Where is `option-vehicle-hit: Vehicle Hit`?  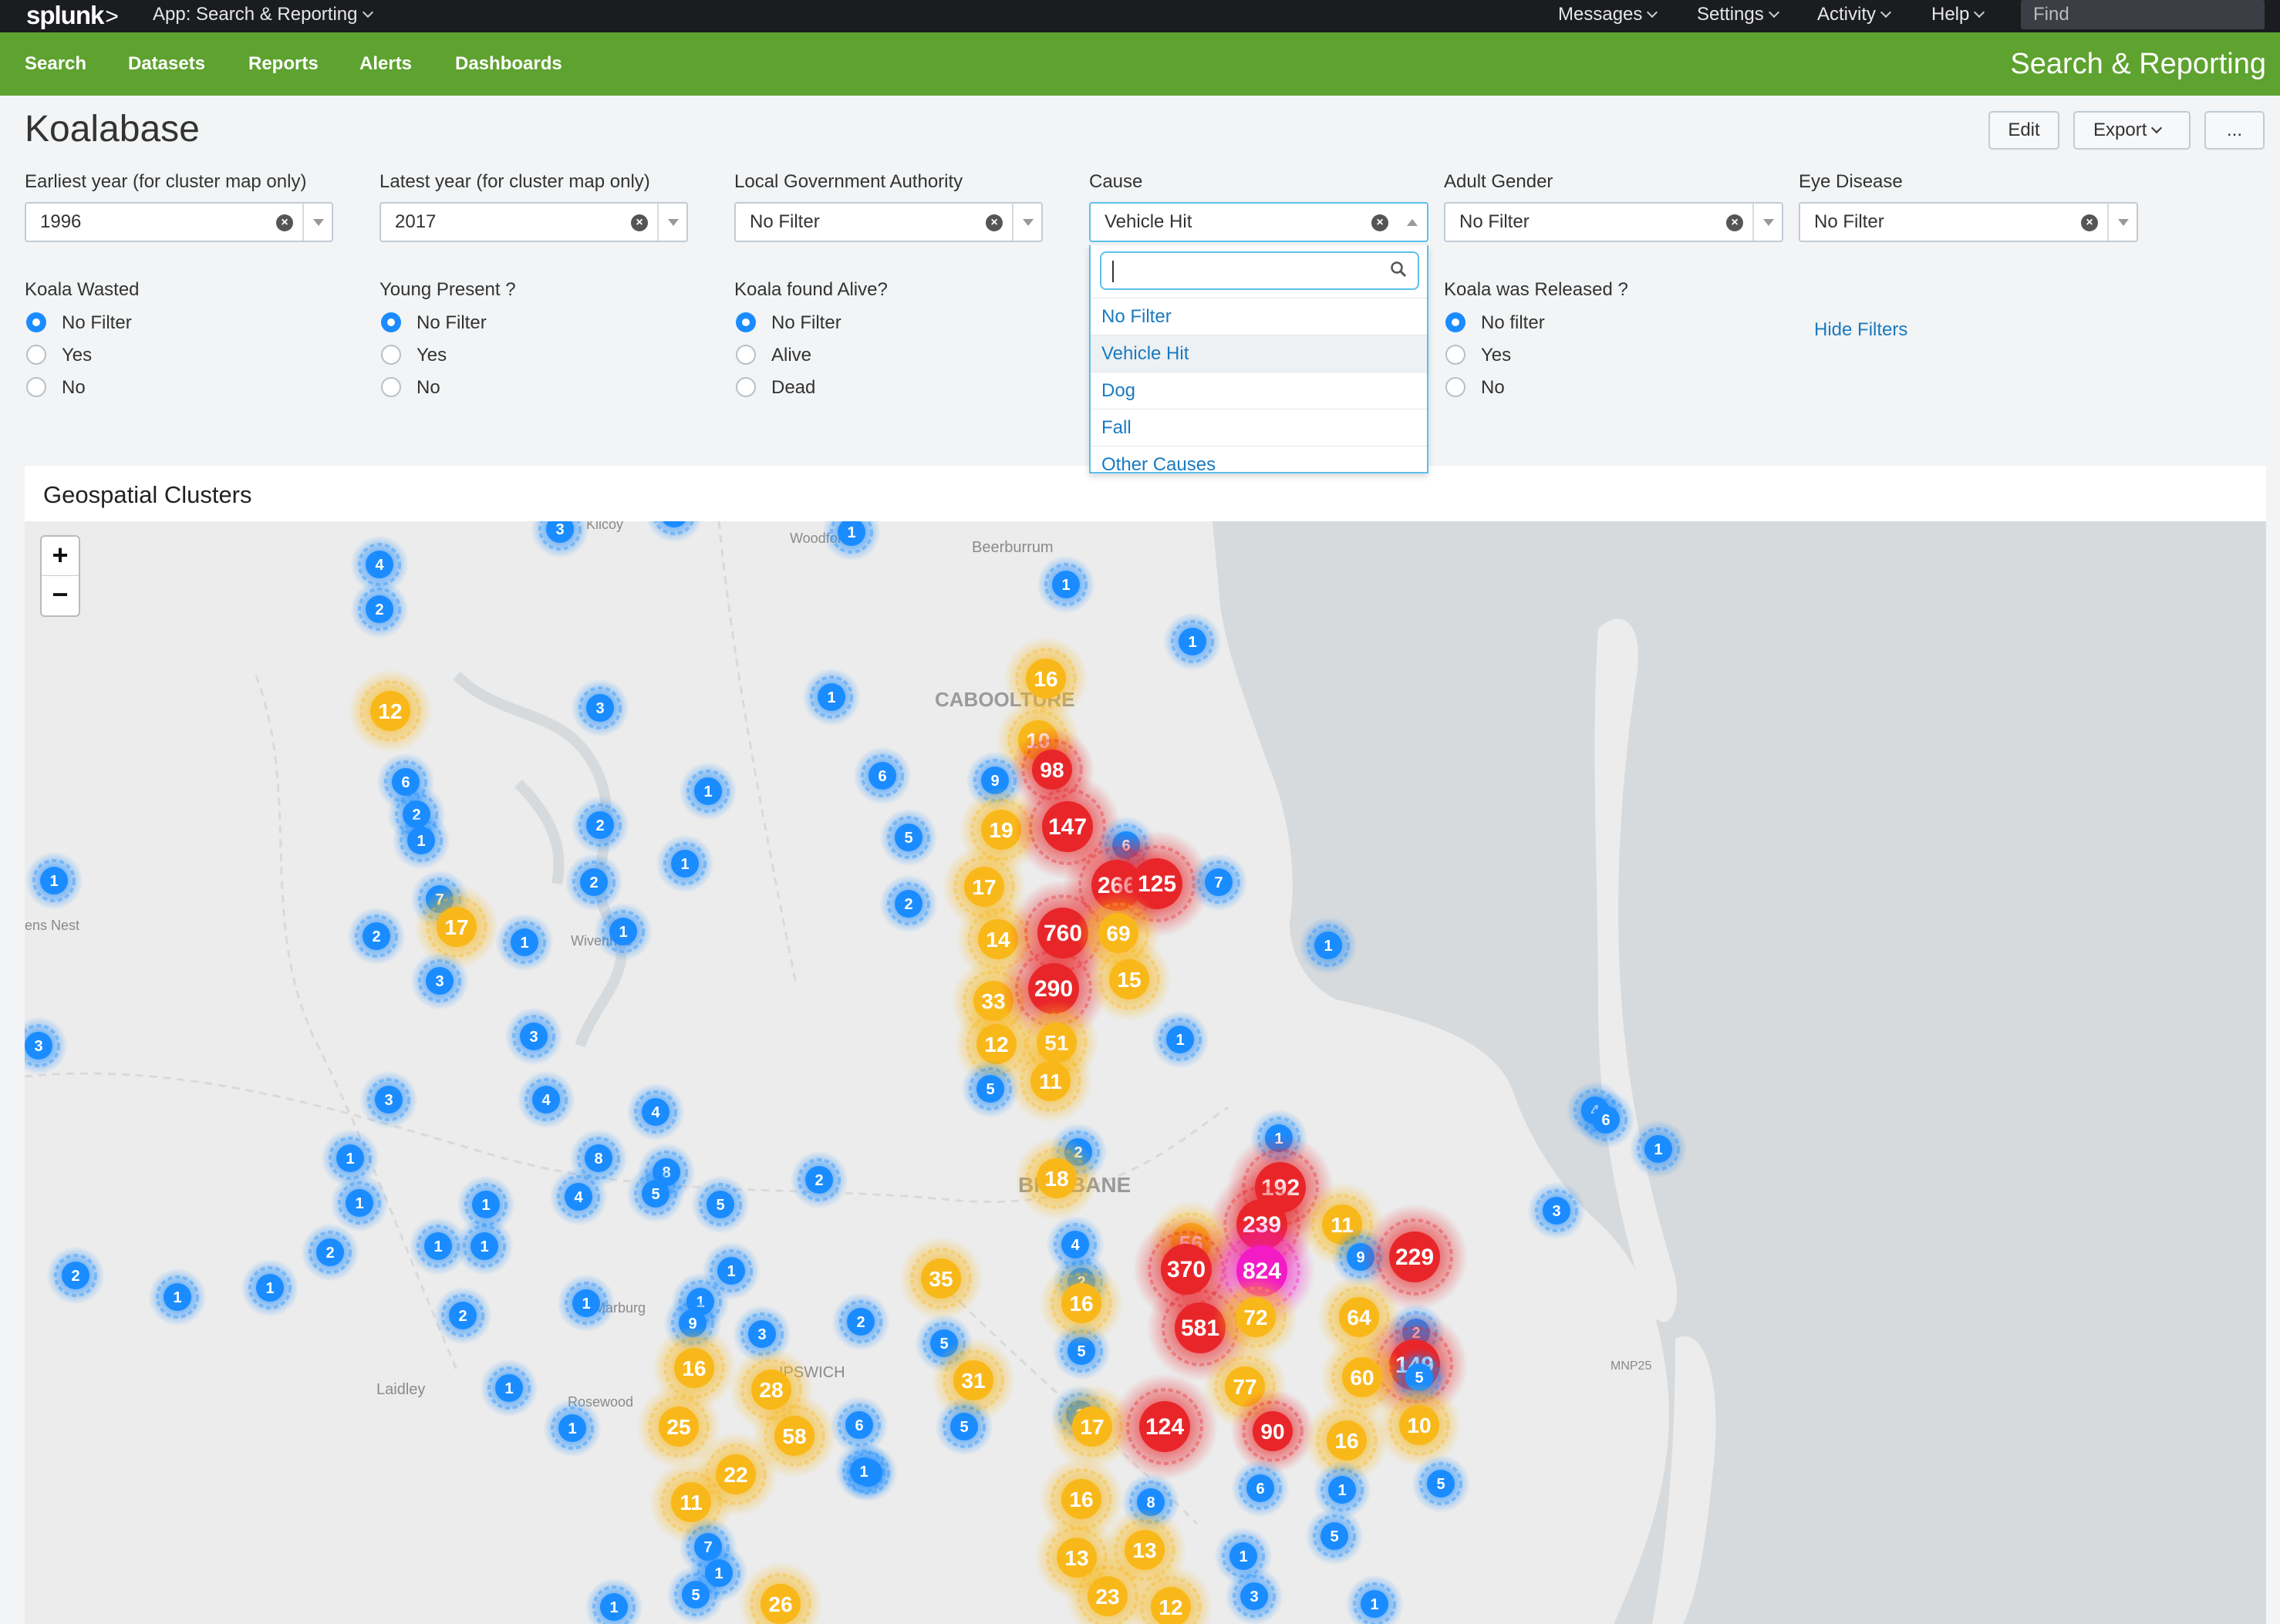
option-vehicle-hit: Vehicle Hit is located at coordinates (1259, 354).